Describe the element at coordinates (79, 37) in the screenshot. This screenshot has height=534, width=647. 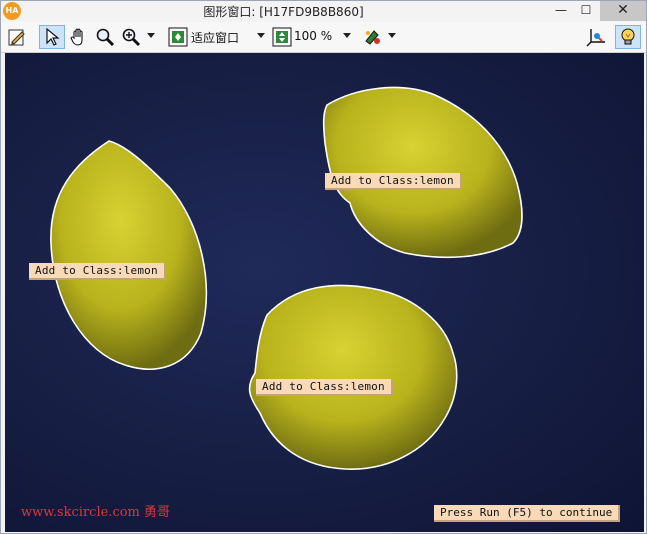
I see `hand-pan-icon` at that location.